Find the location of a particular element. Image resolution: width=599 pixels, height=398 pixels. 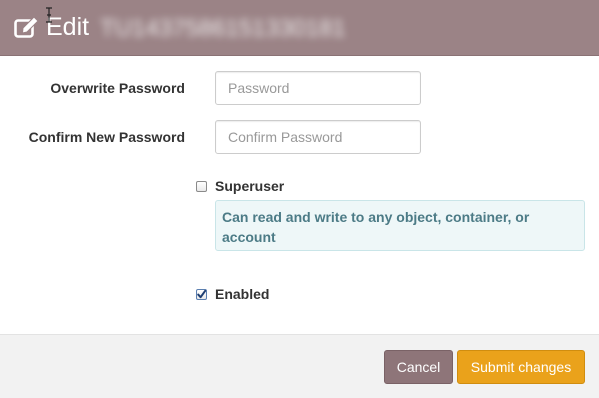

checkmark-icon is located at coordinates (202, 294).